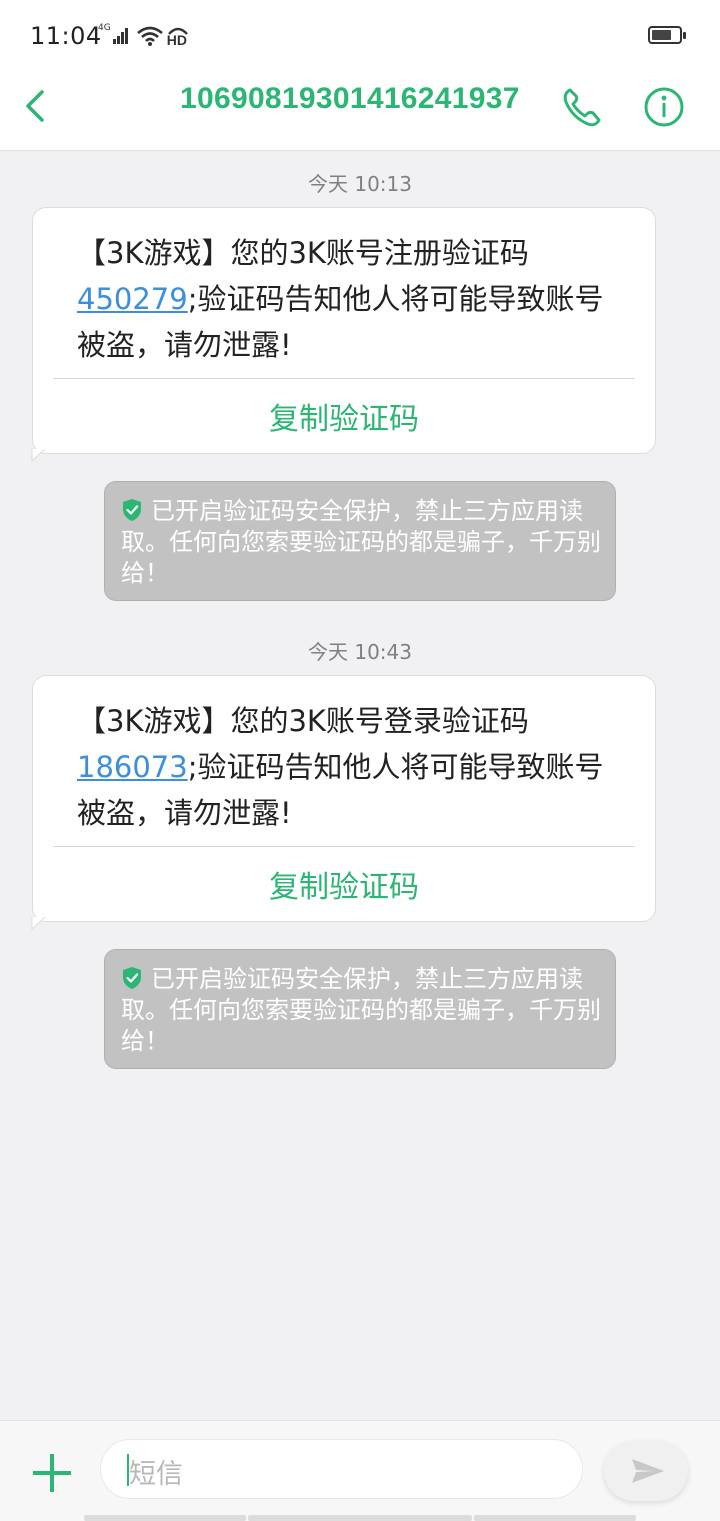 The width and height of the screenshot is (720, 1521). What do you see at coordinates (132, 299) in the screenshot?
I see `verification-code-link: 450279` at bounding box center [132, 299].